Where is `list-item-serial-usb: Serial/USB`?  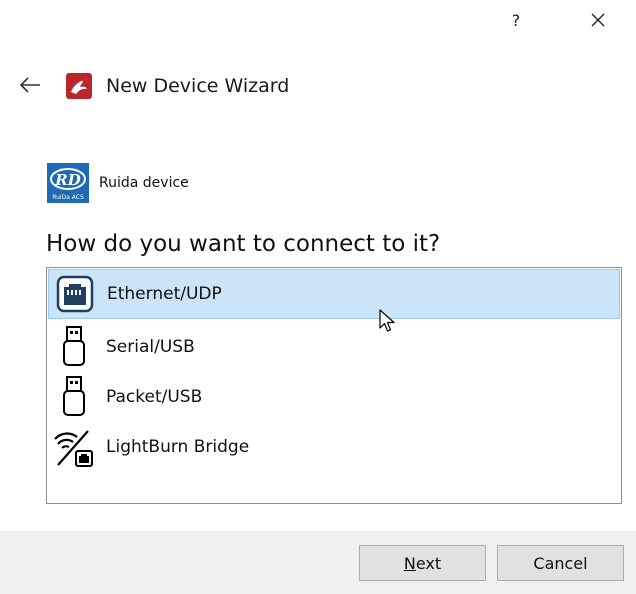
list-item-serial-usb: Serial/USB is located at coordinates (334, 347).